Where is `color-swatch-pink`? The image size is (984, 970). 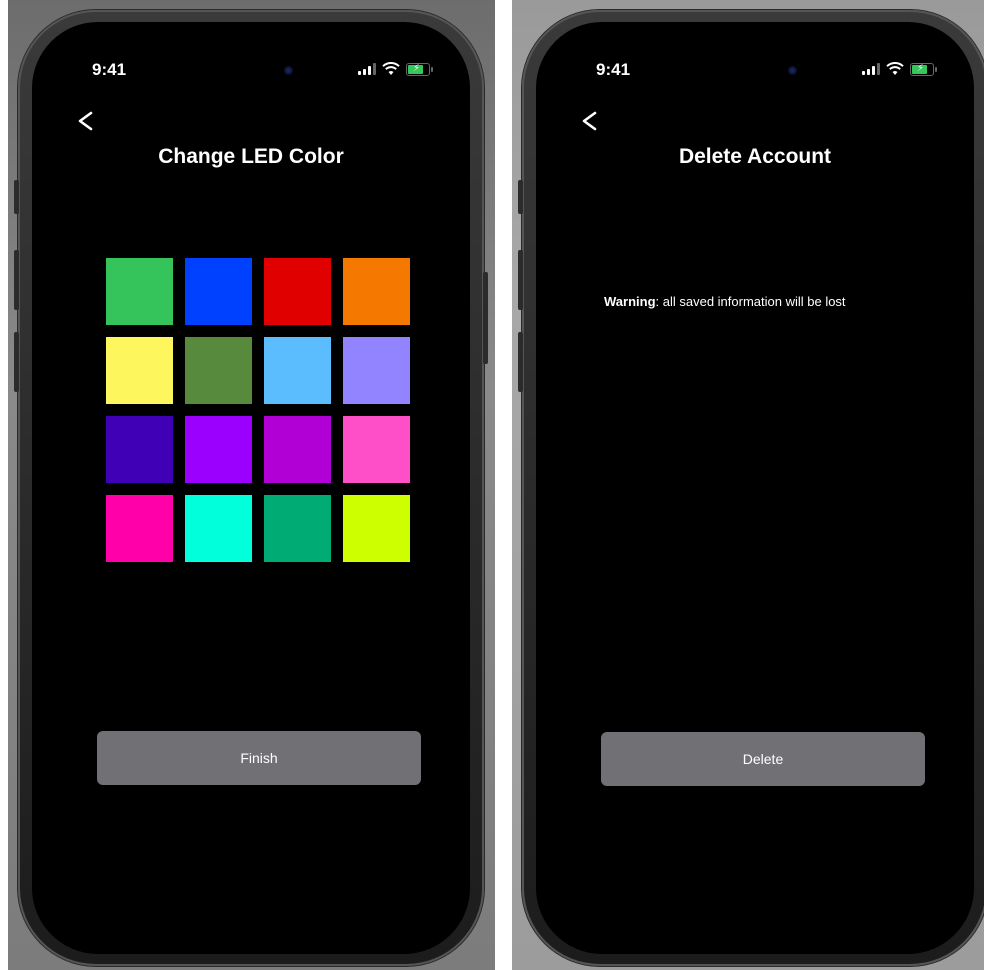 color-swatch-pink is located at coordinates (376, 449).